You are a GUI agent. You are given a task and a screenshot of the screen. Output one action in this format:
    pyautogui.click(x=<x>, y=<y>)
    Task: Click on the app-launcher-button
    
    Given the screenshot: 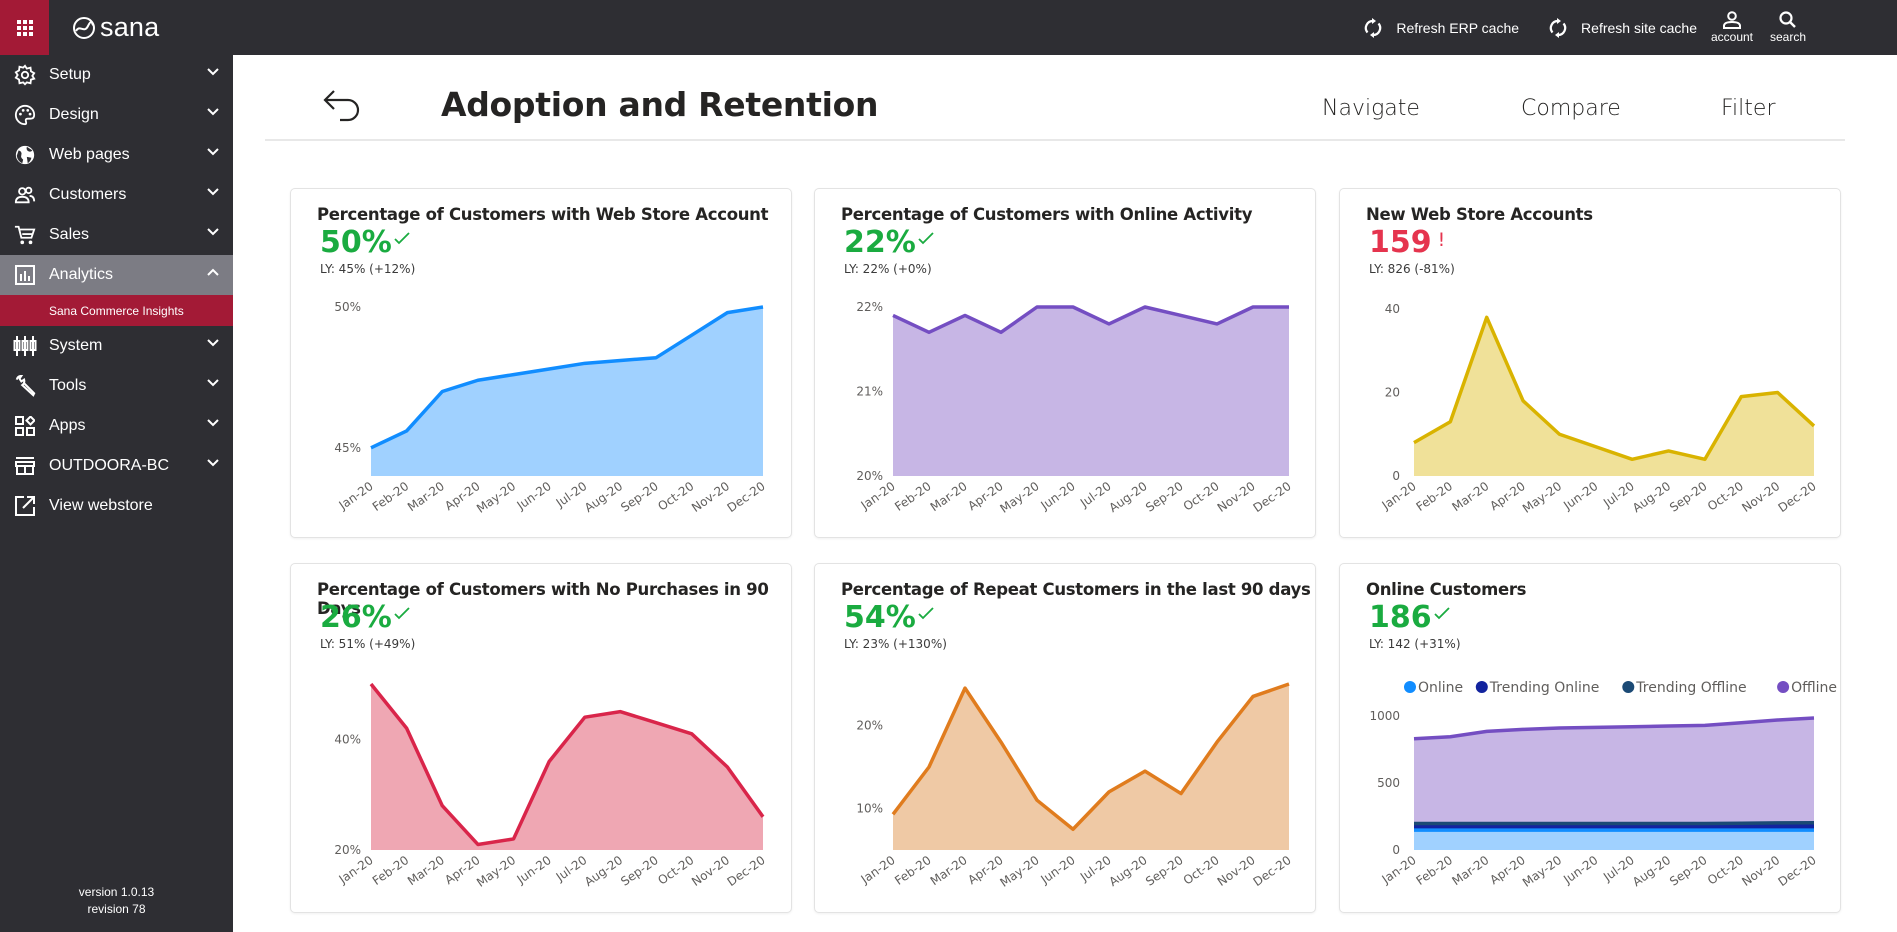 What is the action you would take?
    pyautogui.click(x=24, y=27)
    